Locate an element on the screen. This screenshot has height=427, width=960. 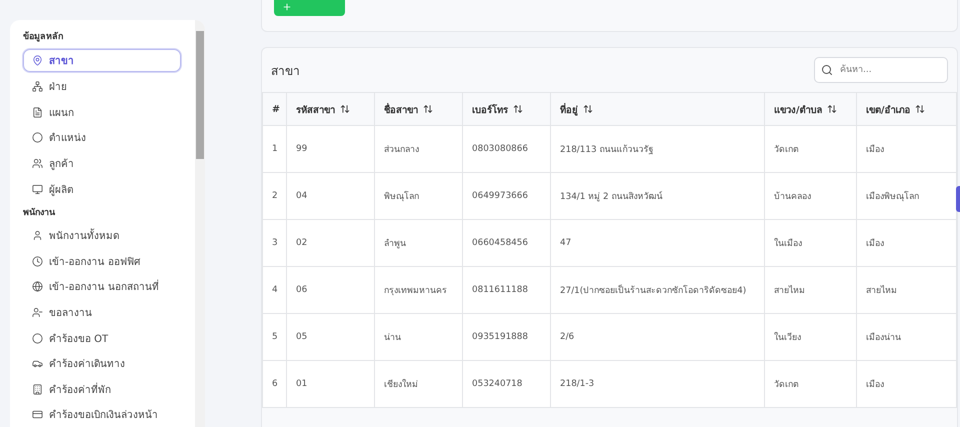
column-header: ที่อยู่ is located at coordinates (657, 109).